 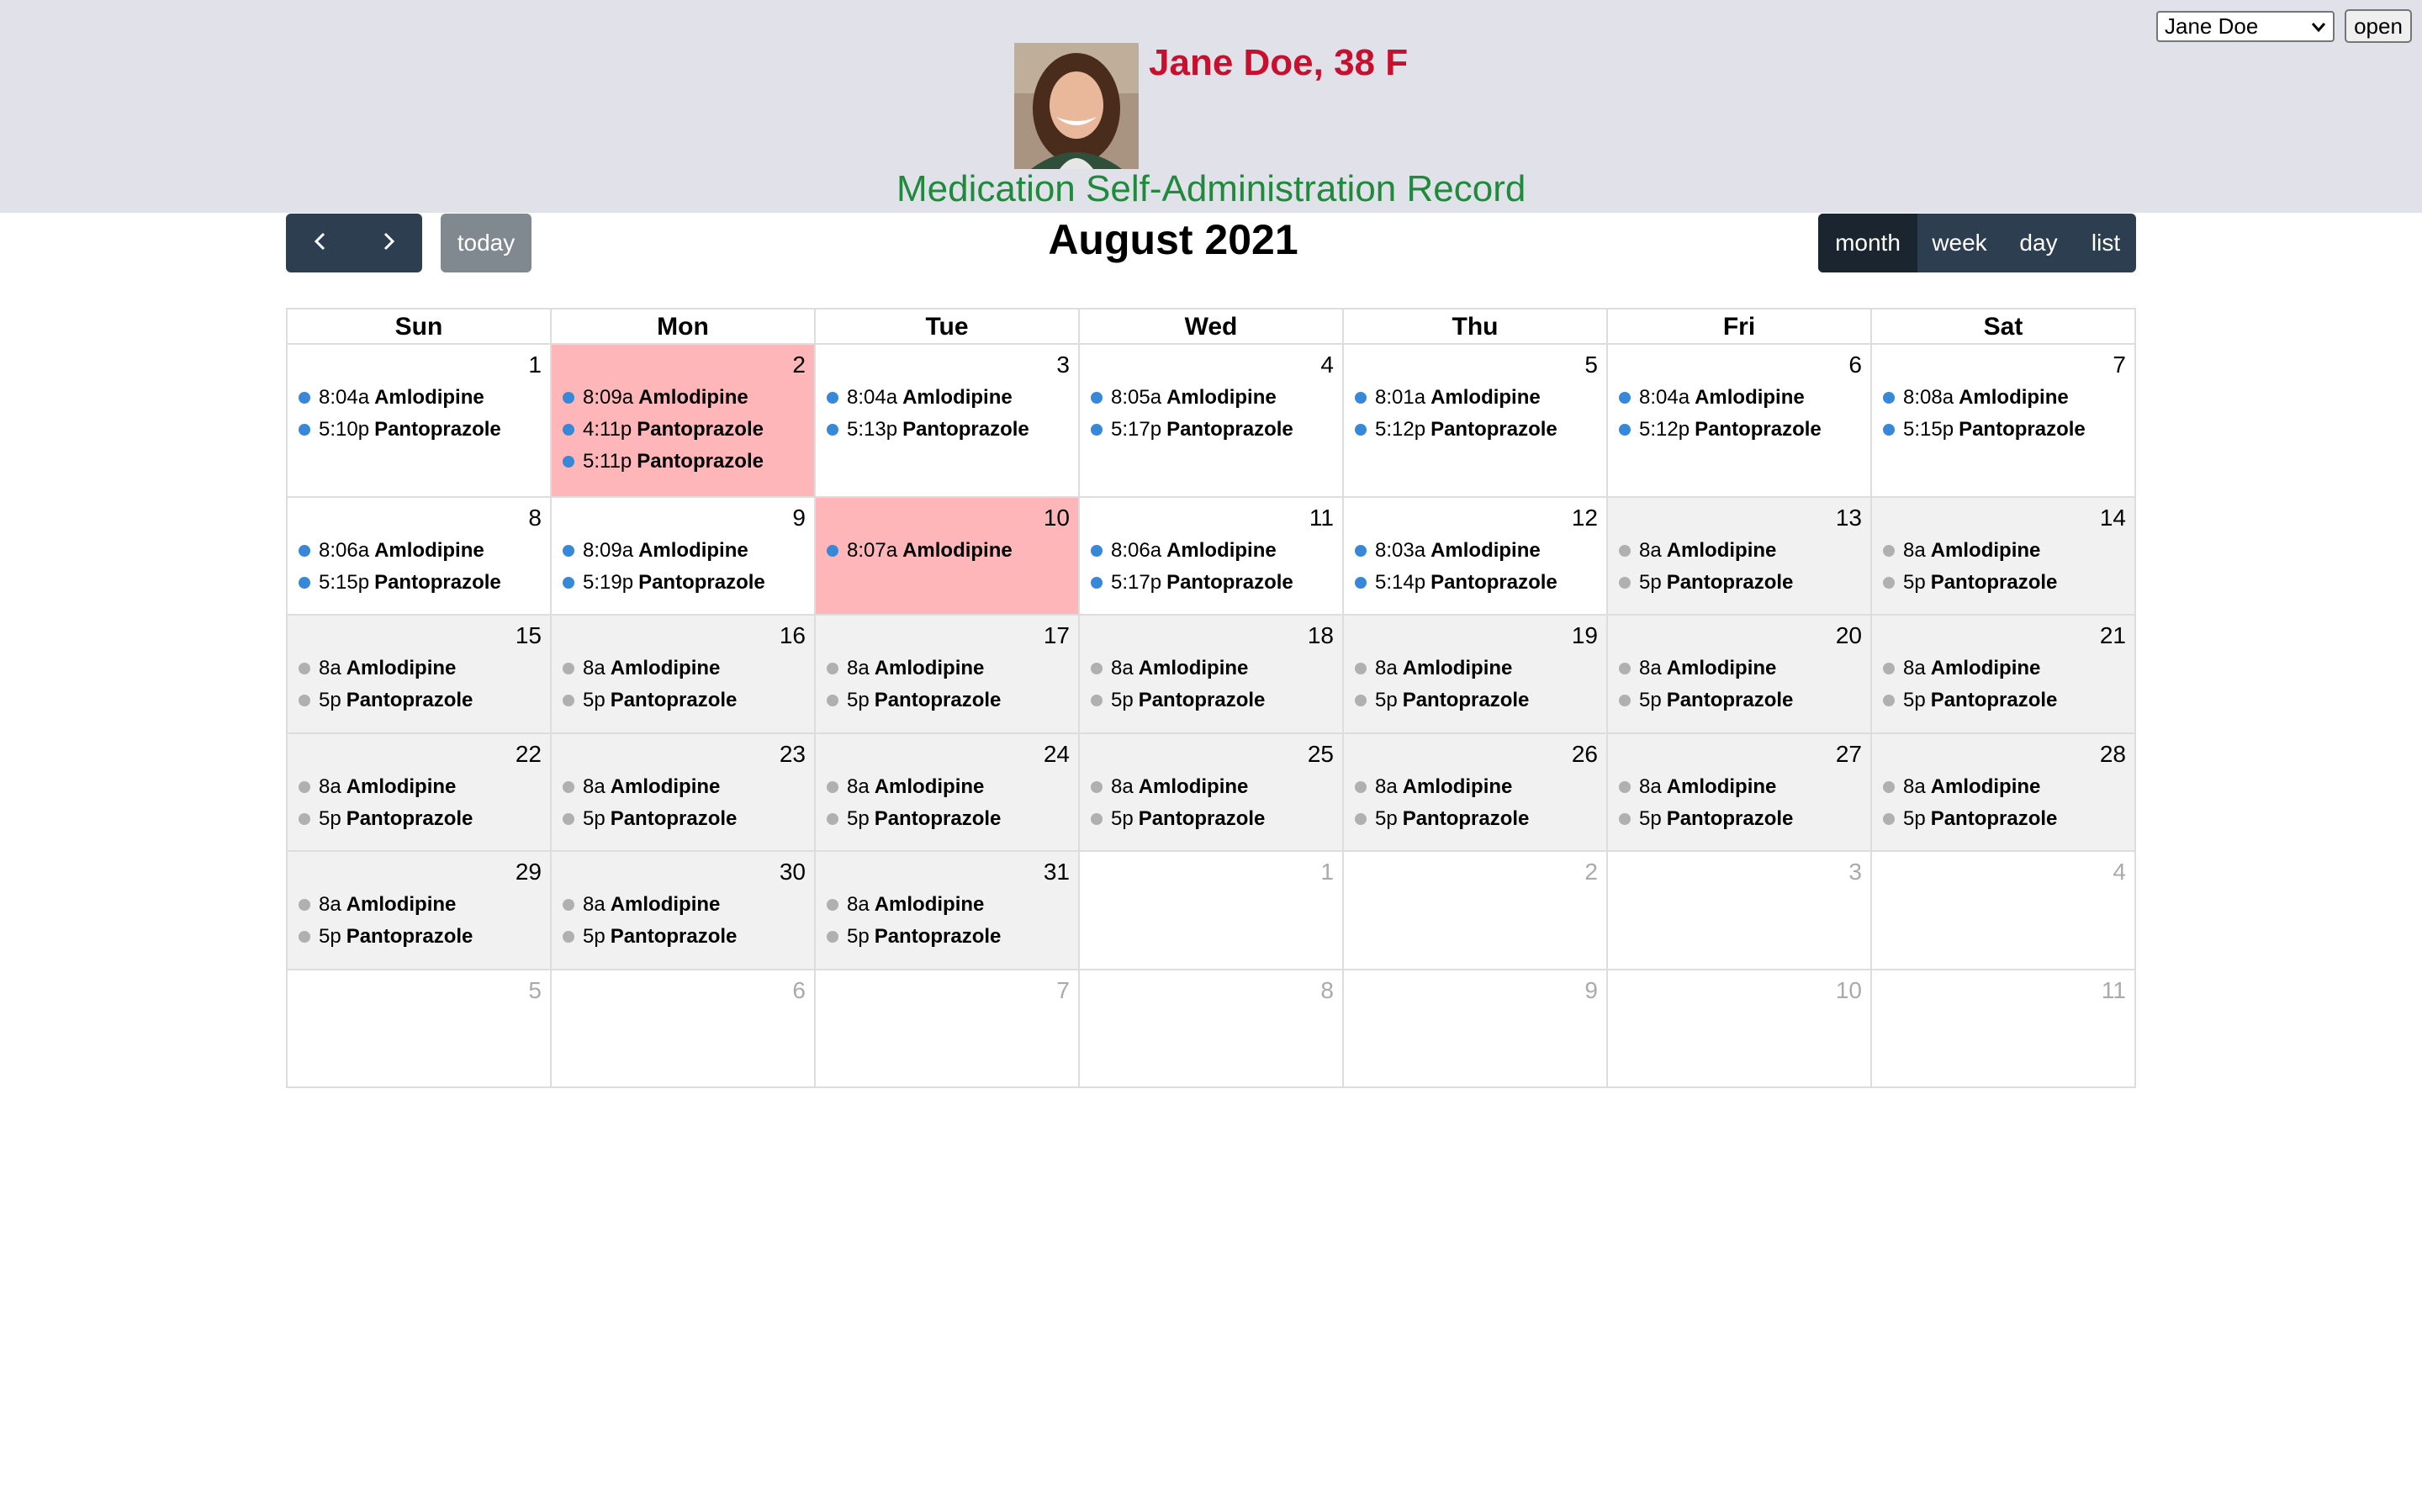 I want to click on day-number: 17, so click(x=1057, y=635).